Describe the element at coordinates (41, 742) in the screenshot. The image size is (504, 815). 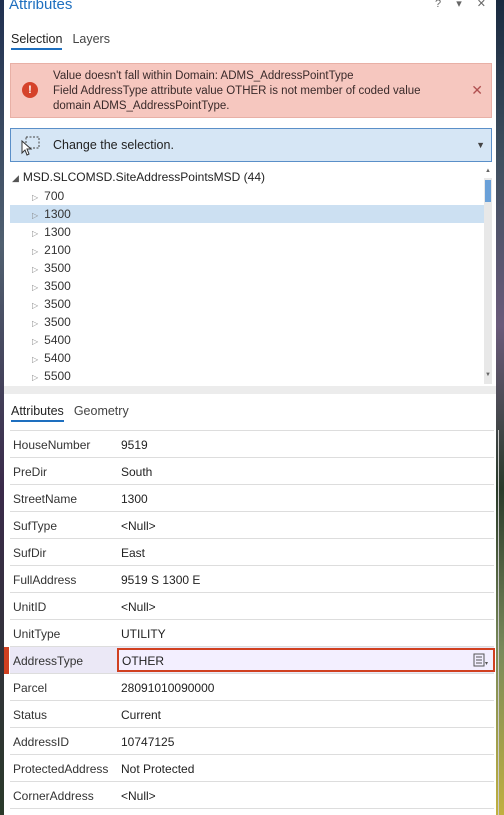
I see `attribute-name: AddressID` at that location.